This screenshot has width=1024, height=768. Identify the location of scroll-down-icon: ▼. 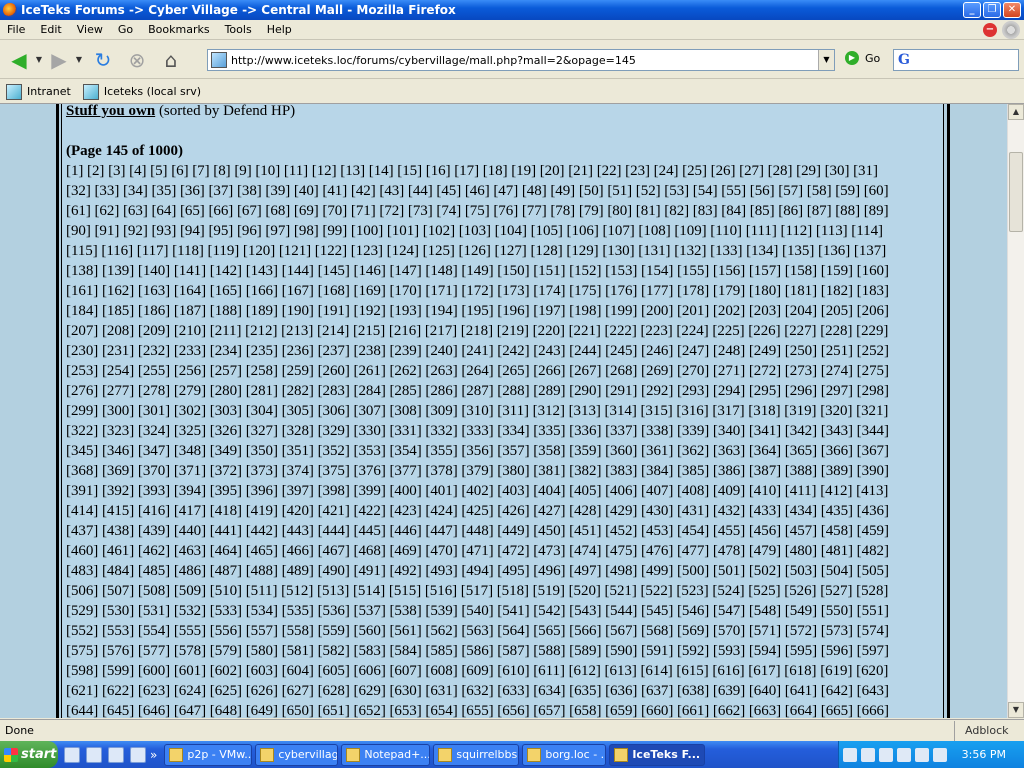
(1016, 710).